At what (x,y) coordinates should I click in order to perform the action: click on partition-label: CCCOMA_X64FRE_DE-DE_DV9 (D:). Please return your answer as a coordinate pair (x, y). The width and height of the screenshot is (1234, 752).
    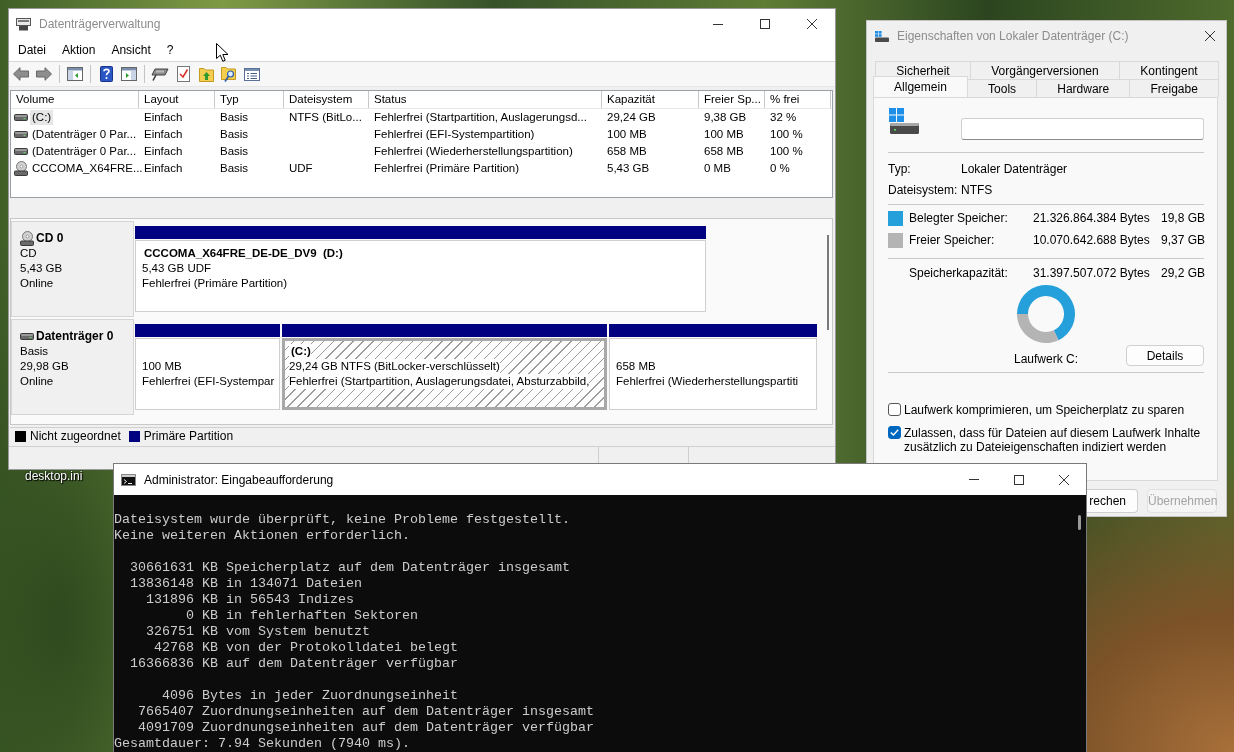
    Looking at the image, I should click on (243, 253).